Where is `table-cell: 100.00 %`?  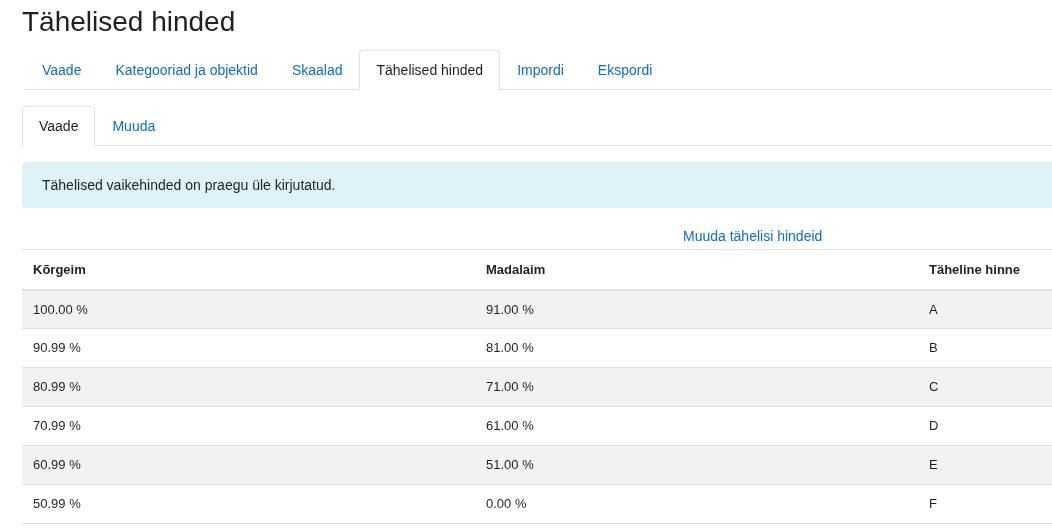 table-cell: 100.00 % is located at coordinates (248, 309).